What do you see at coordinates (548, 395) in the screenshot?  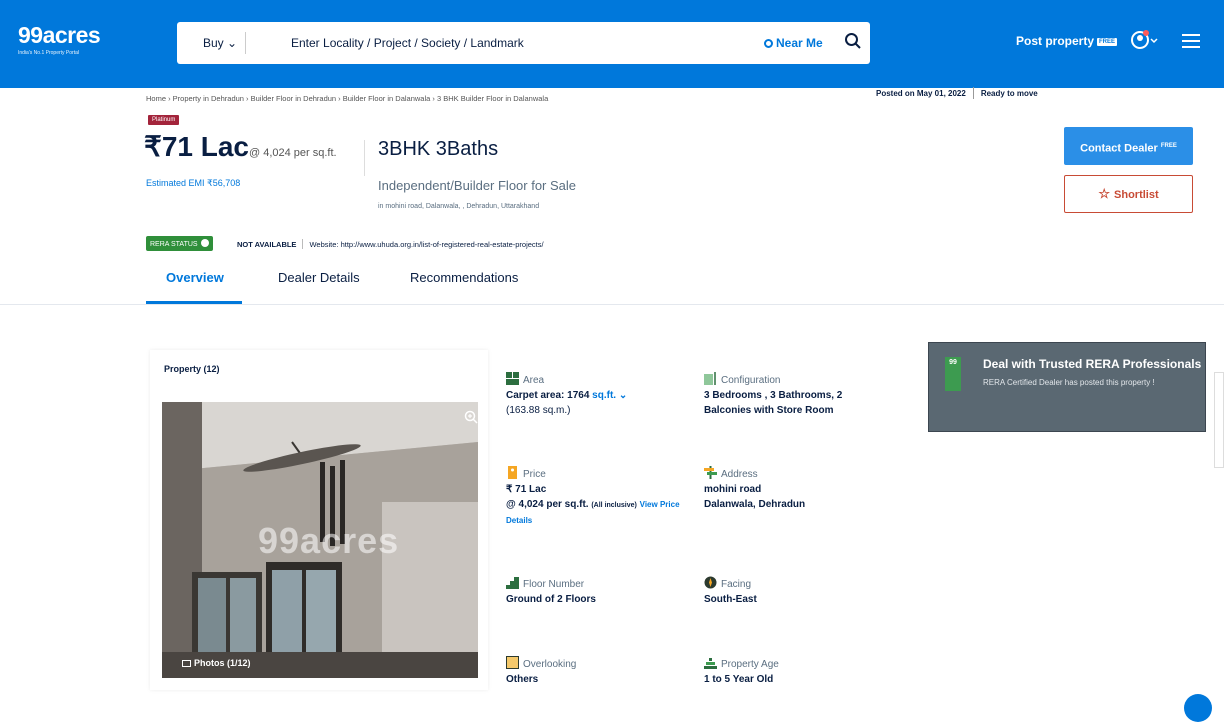 I see `area-value: Carpet area: 1764` at bounding box center [548, 395].